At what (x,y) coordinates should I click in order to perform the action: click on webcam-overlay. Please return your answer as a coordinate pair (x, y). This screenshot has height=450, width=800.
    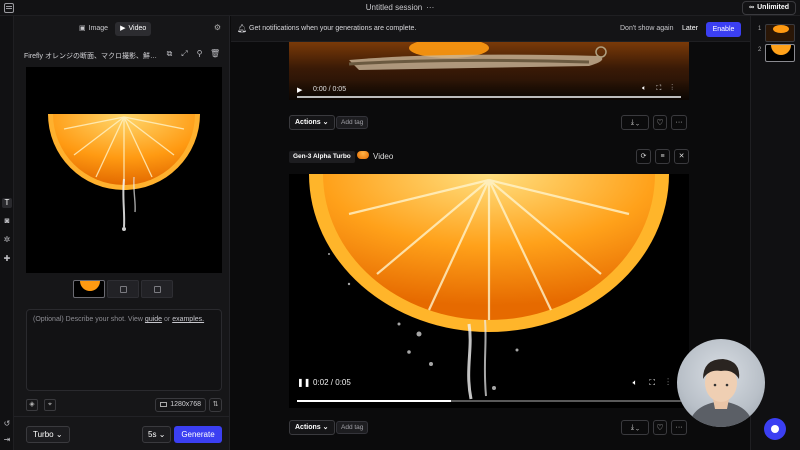
    Looking at the image, I should click on (721, 383).